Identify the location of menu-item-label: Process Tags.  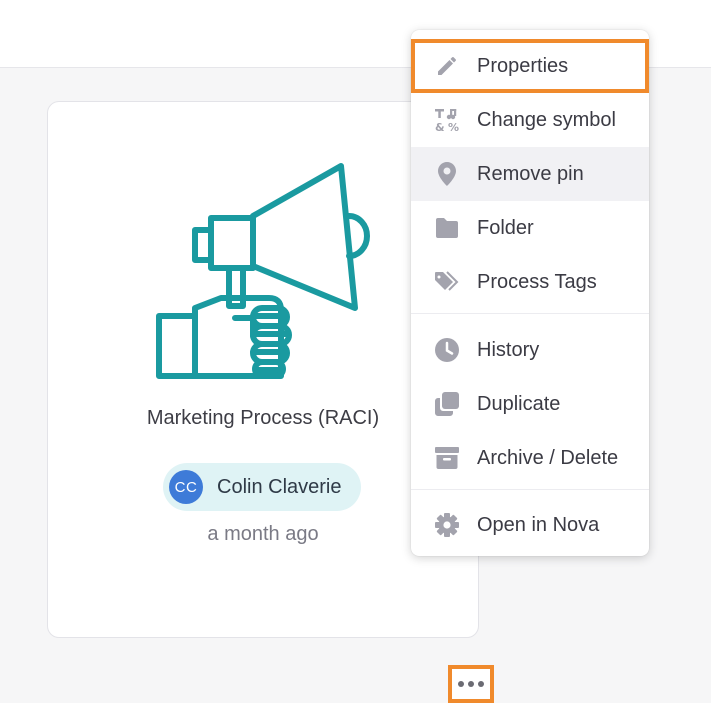
(537, 281).